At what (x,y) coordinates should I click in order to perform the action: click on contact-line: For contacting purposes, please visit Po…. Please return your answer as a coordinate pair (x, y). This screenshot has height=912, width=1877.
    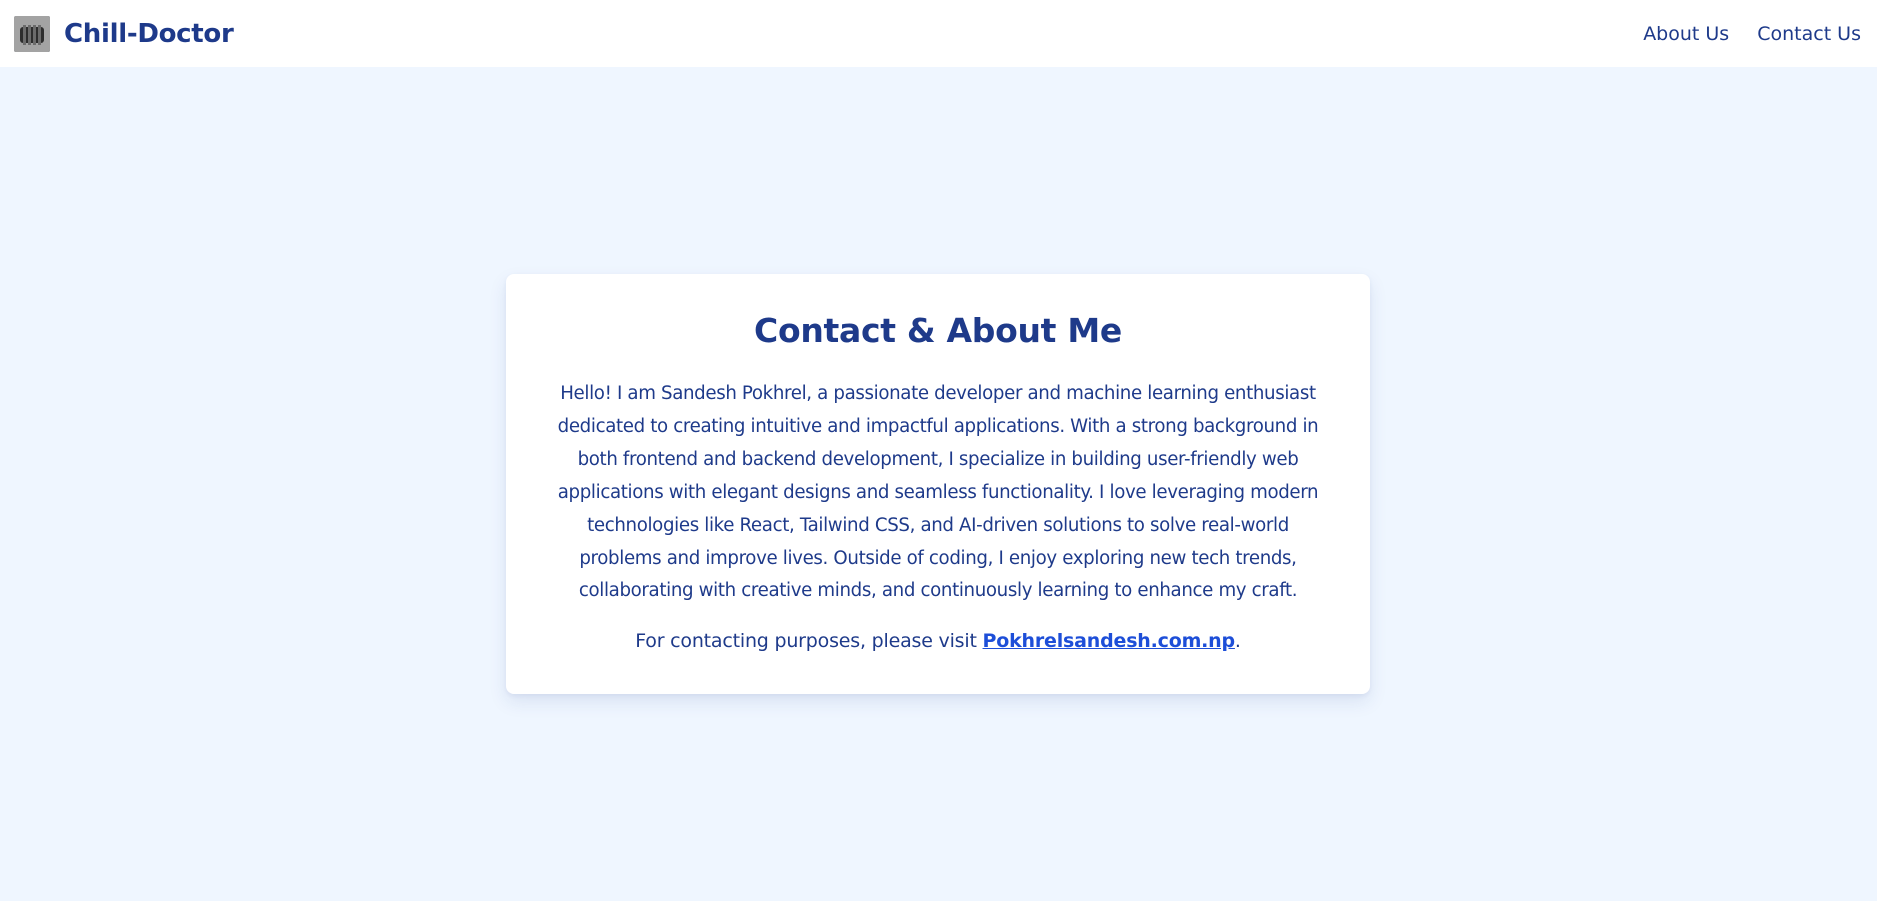
    Looking at the image, I should click on (938, 641).